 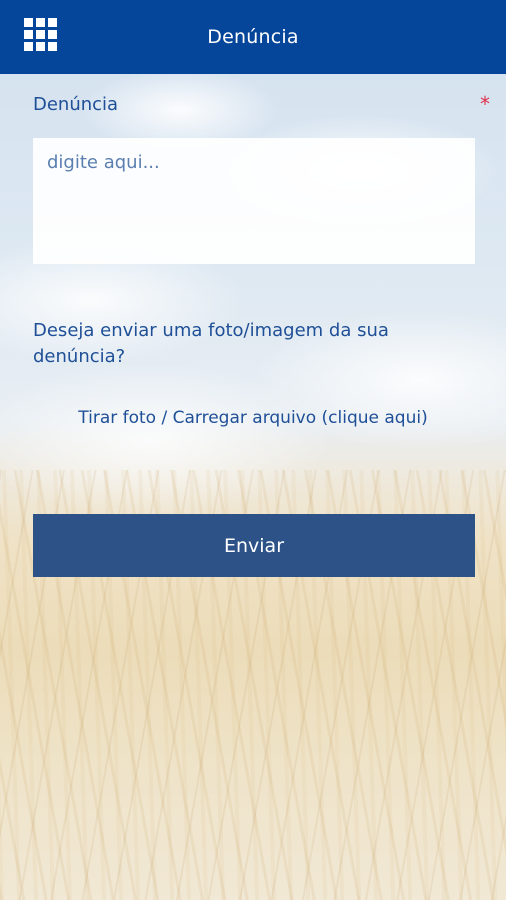 I want to click on required-indicator: *, so click(x=485, y=104).